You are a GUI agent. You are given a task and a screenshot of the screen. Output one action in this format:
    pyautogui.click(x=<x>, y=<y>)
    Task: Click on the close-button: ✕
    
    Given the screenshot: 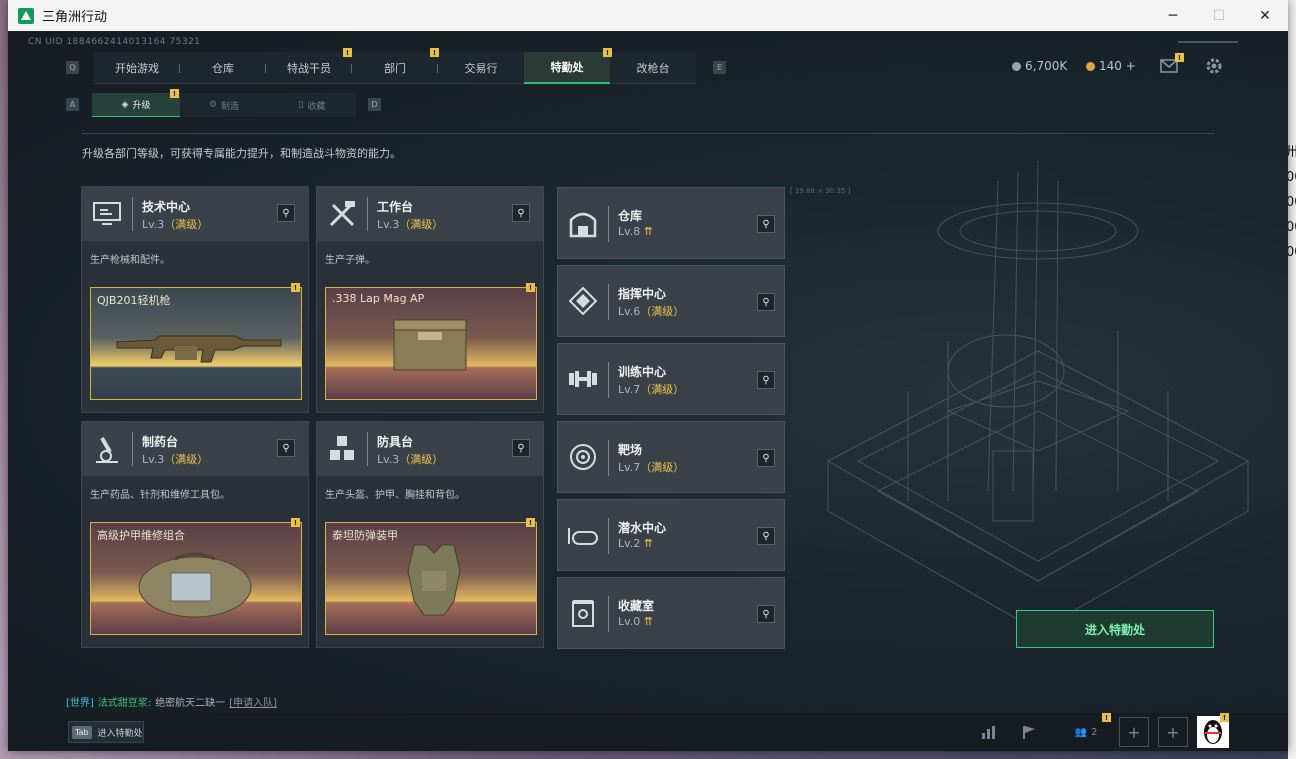 What is the action you would take?
    pyautogui.click(x=1265, y=15)
    